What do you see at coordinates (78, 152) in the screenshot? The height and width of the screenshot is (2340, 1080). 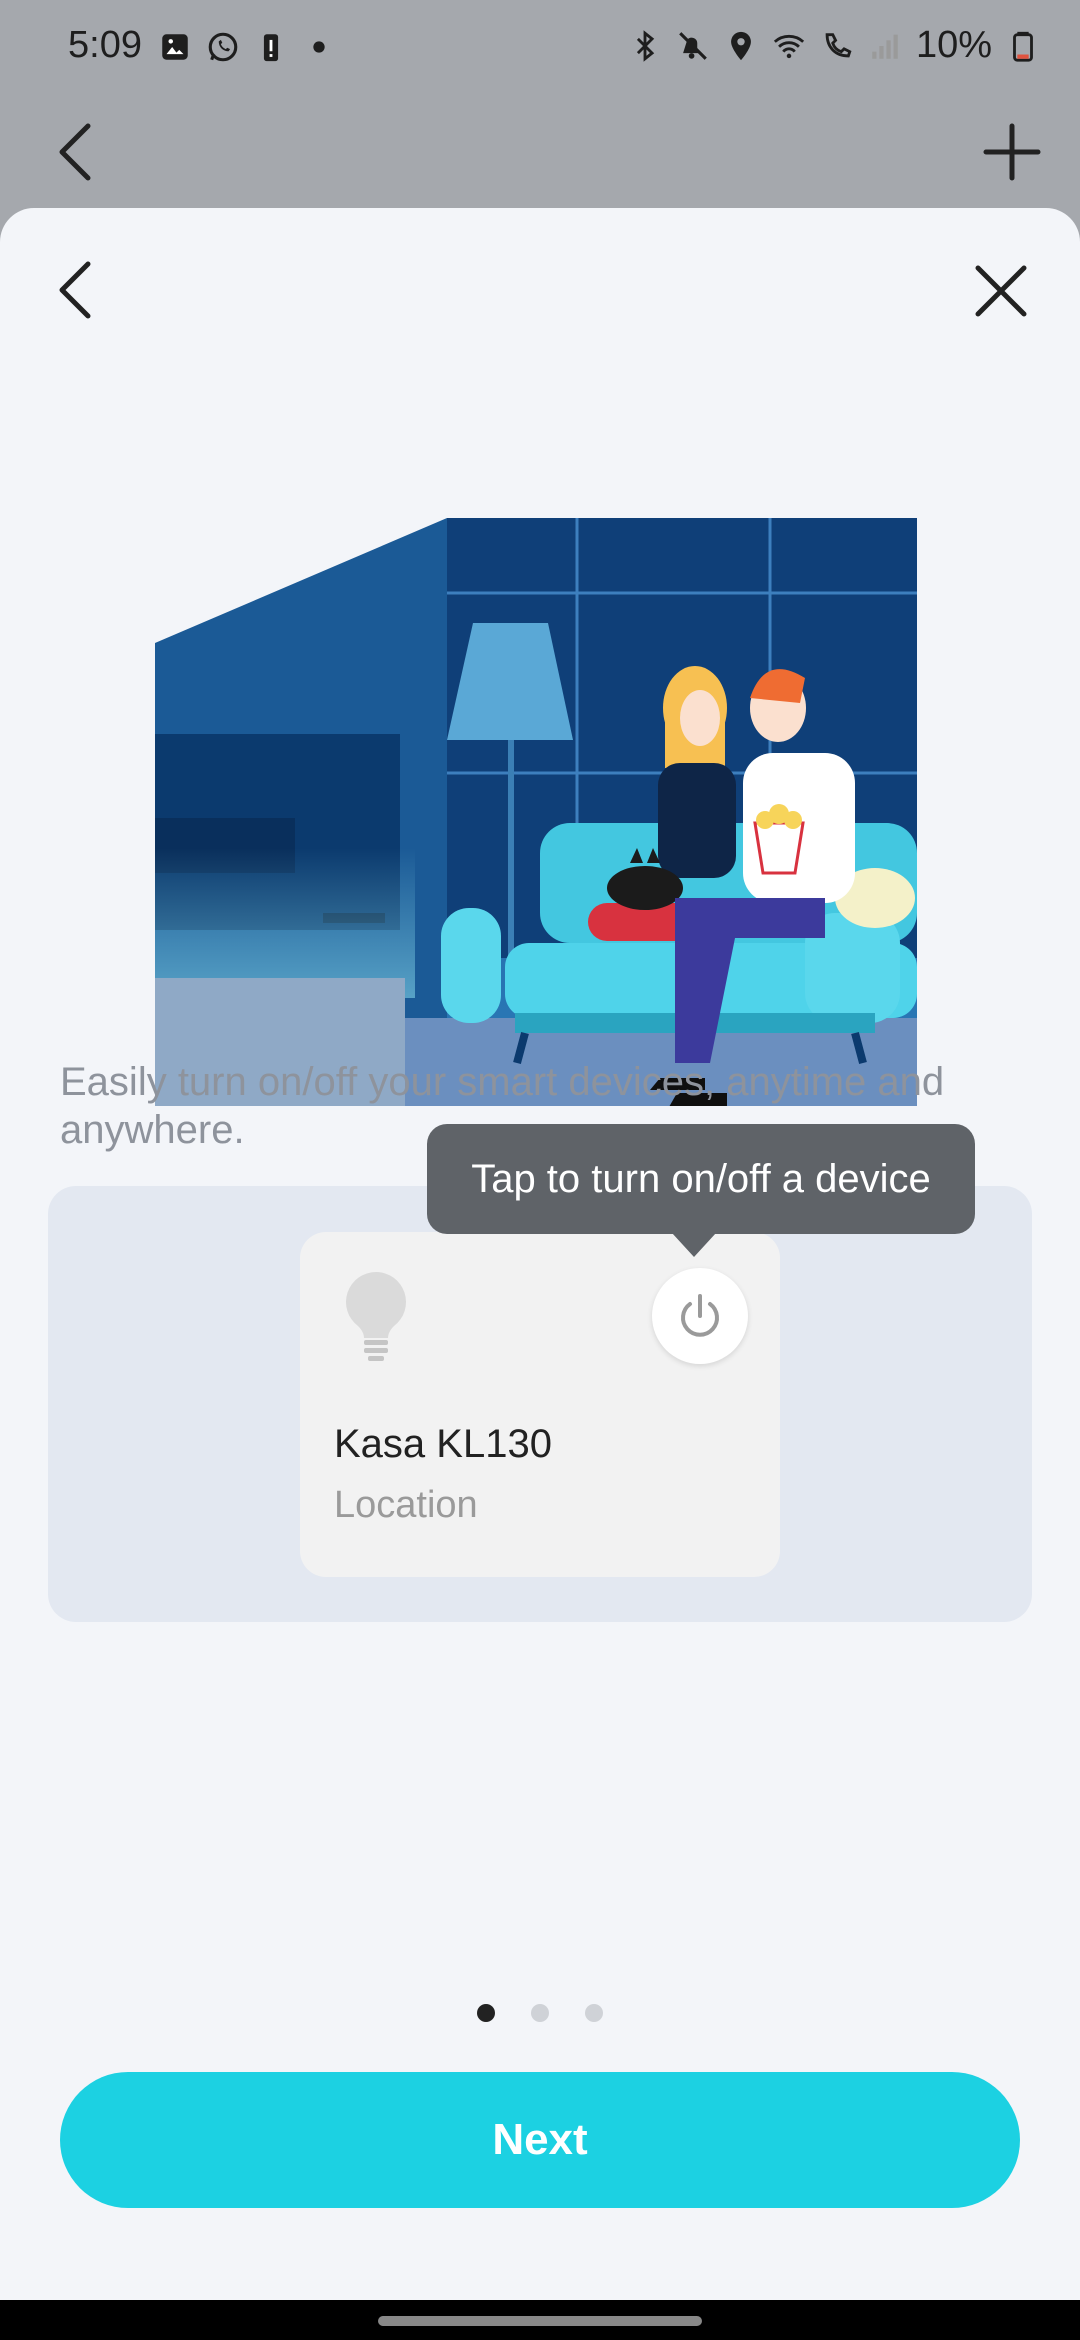 I see `background-back-icon` at bounding box center [78, 152].